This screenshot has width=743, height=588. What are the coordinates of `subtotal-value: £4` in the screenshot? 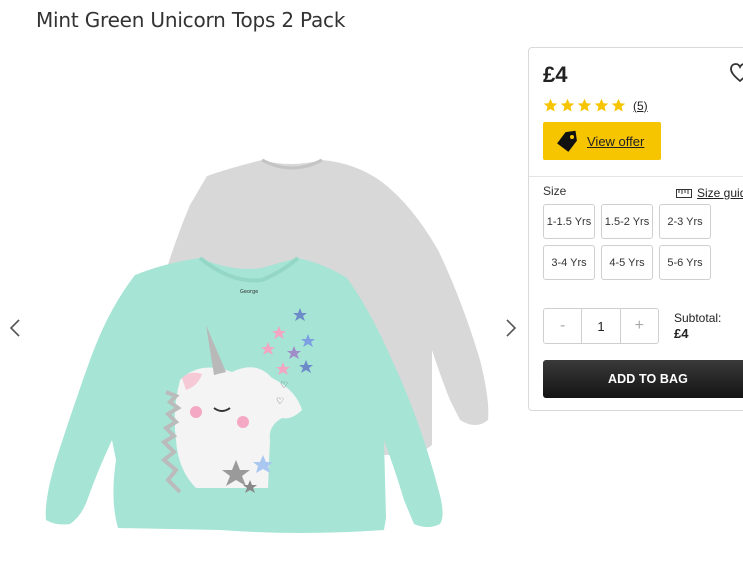 It's located at (681, 333).